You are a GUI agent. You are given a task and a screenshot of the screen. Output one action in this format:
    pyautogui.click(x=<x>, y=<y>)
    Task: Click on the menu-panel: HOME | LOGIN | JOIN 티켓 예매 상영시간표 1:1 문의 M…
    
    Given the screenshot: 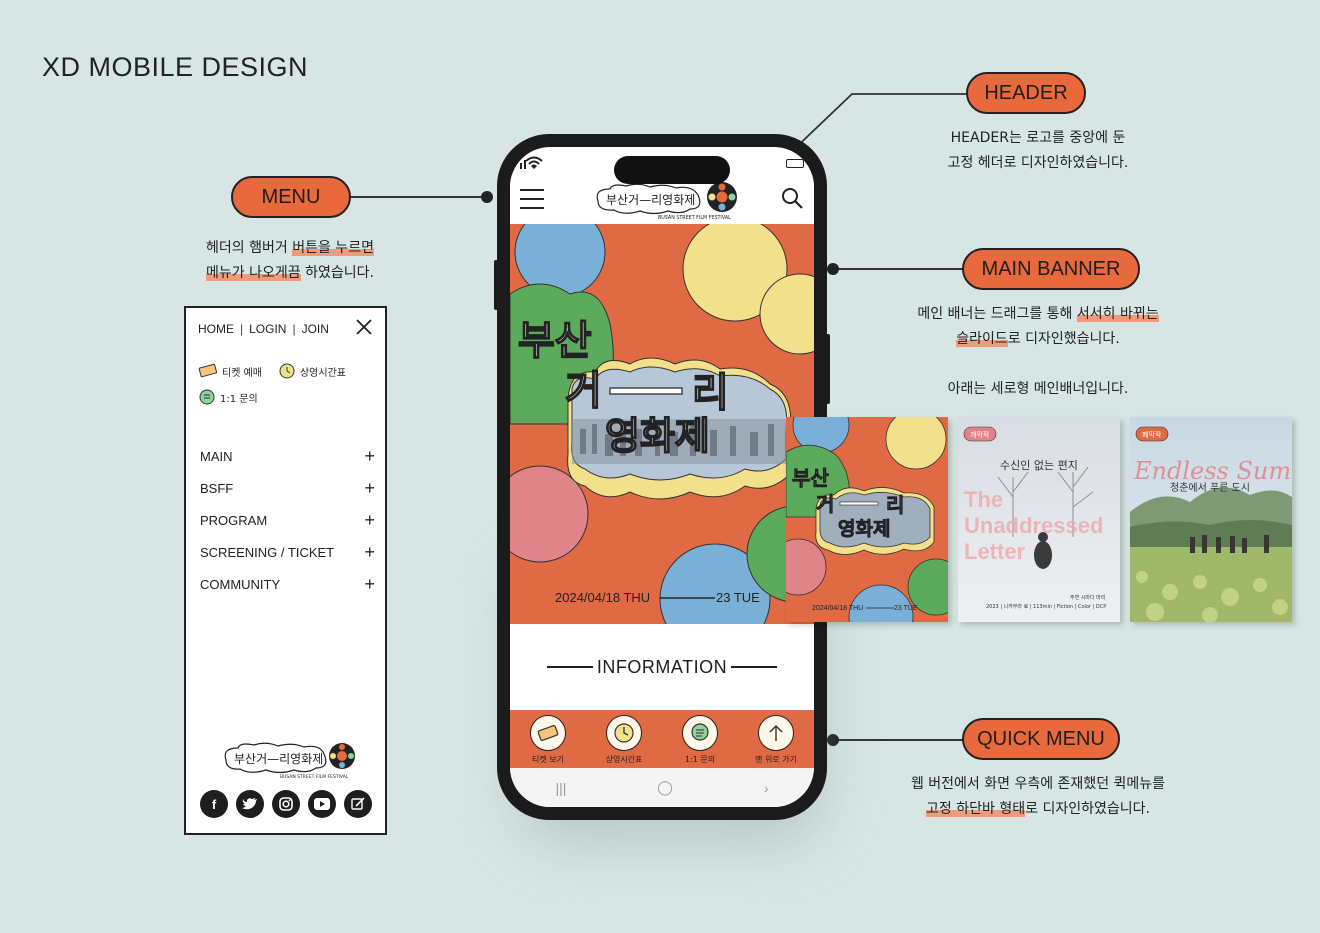 What is the action you would take?
    pyautogui.click(x=285, y=570)
    